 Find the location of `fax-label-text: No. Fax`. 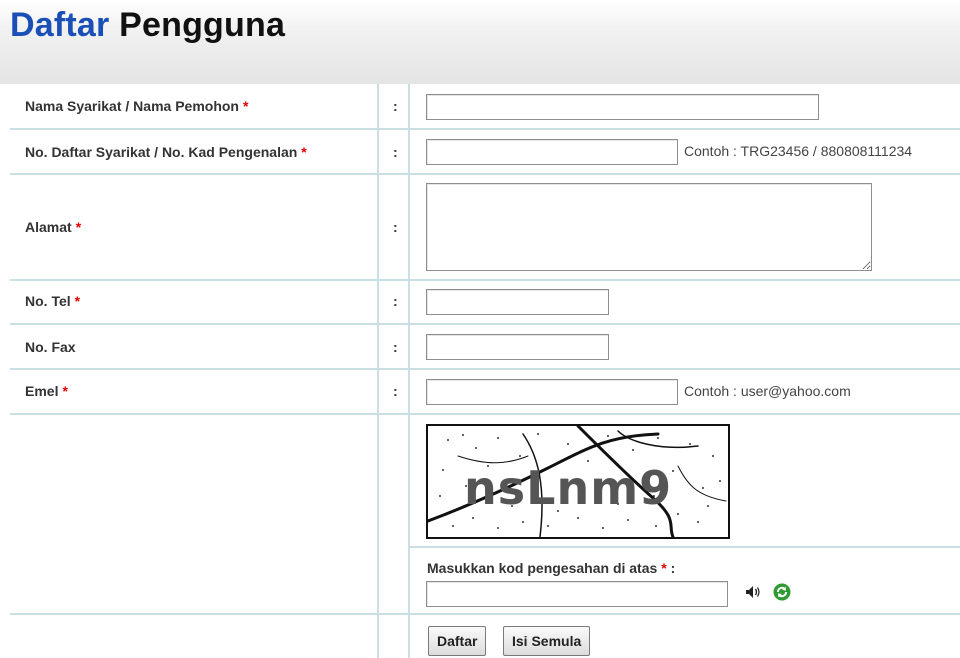

fax-label-text: No. Fax is located at coordinates (50, 347).